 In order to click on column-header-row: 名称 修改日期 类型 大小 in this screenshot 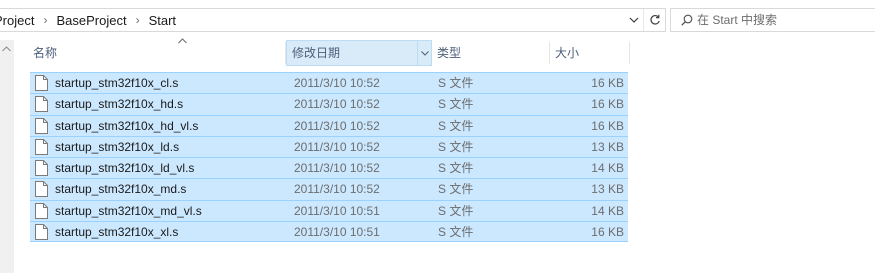, I will do `click(444, 52)`.